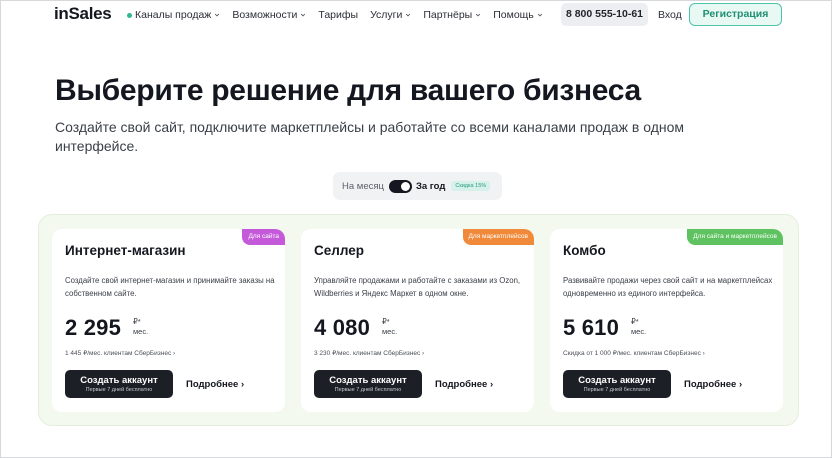 Image resolution: width=832 pixels, height=458 pixels. I want to click on sberbusiness-offer-link: 1 445 ₽/мес. клиентам СберБизнес ›, so click(120, 353).